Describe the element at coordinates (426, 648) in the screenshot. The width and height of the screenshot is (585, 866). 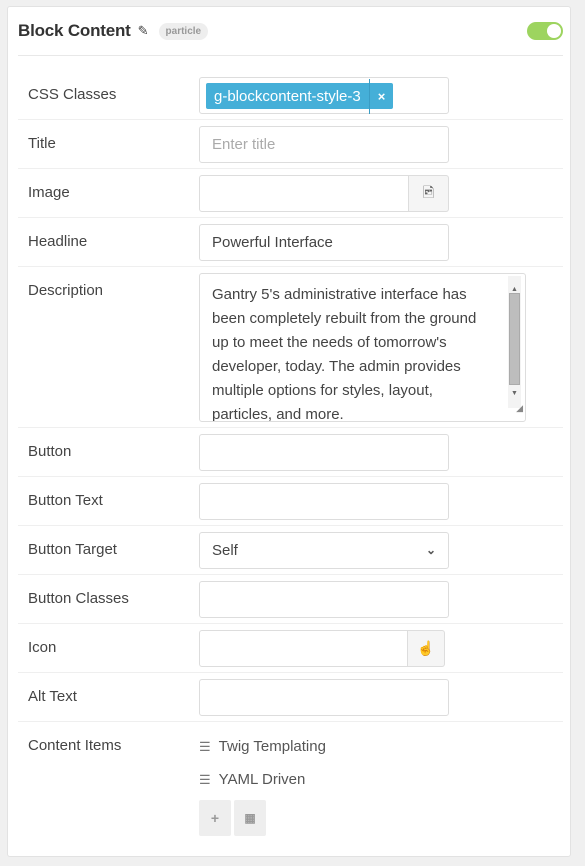
I see `hand-pointer-icon: ☝` at that location.